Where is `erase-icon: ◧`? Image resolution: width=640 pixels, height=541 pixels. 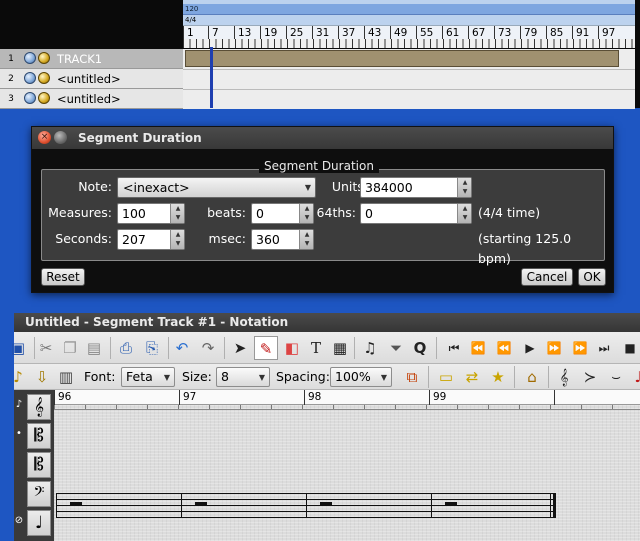
erase-icon: ◧ is located at coordinates (292, 348).